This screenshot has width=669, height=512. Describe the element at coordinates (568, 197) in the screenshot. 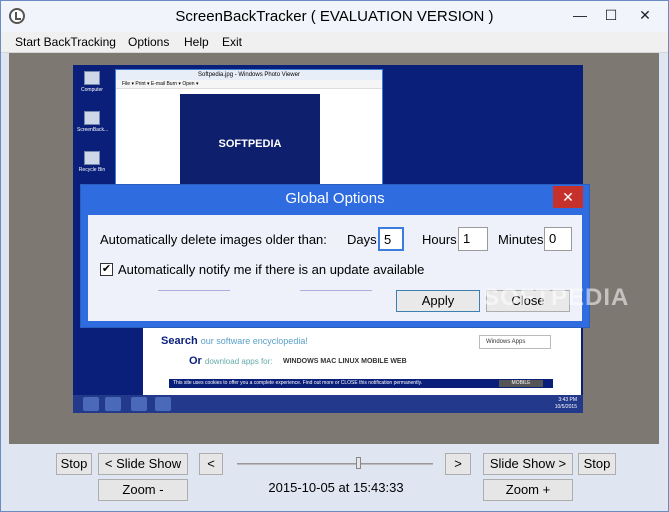

I see `dialog-close-button: ✕` at that location.